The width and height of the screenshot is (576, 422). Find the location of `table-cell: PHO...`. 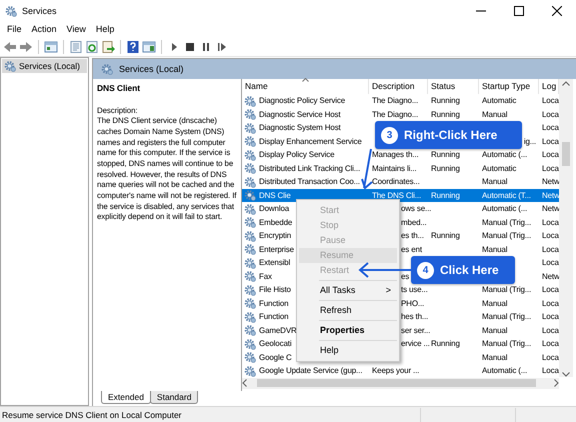

table-cell: PHO... is located at coordinates (412, 303).